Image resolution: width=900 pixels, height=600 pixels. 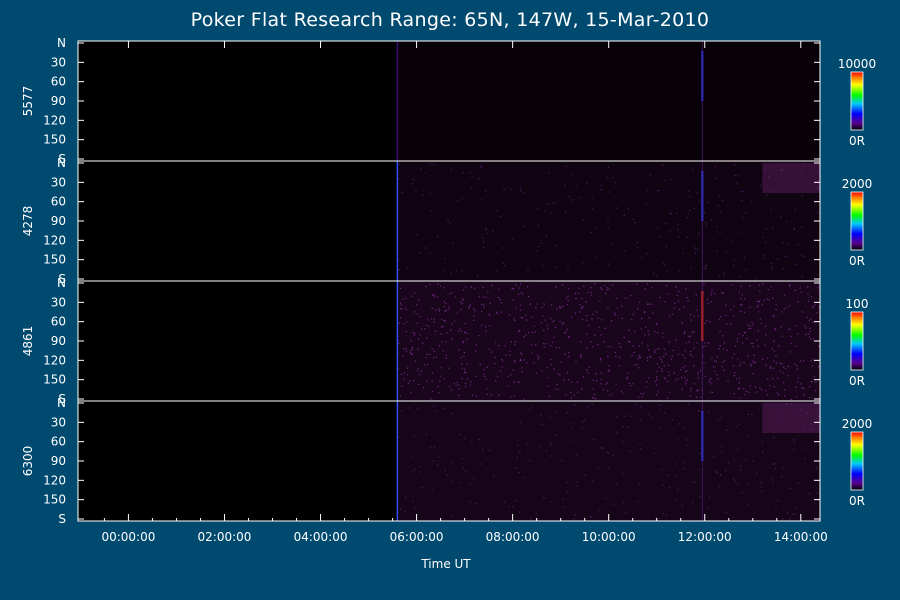 What do you see at coordinates (857, 64) in the screenshot?
I see `colorbar-max-label: 10000` at bounding box center [857, 64].